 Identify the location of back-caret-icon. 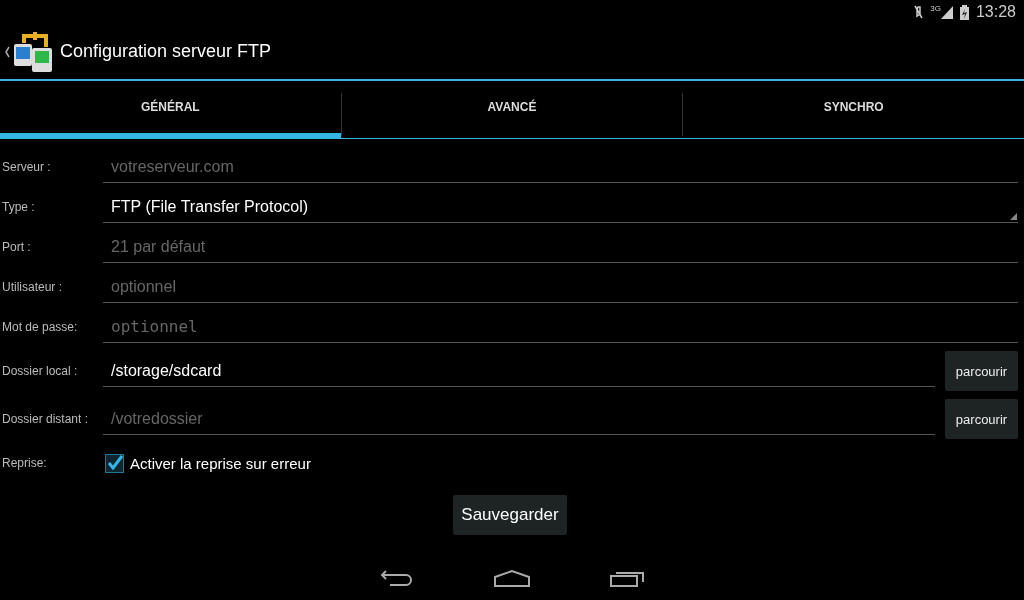
(7, 51).